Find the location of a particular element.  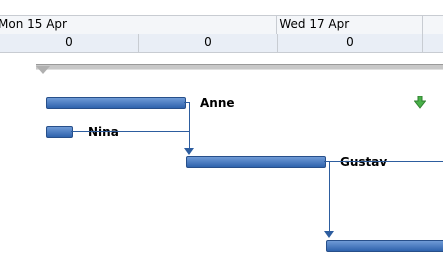

gantt-bar-anne is located at coordinates (116, 103).